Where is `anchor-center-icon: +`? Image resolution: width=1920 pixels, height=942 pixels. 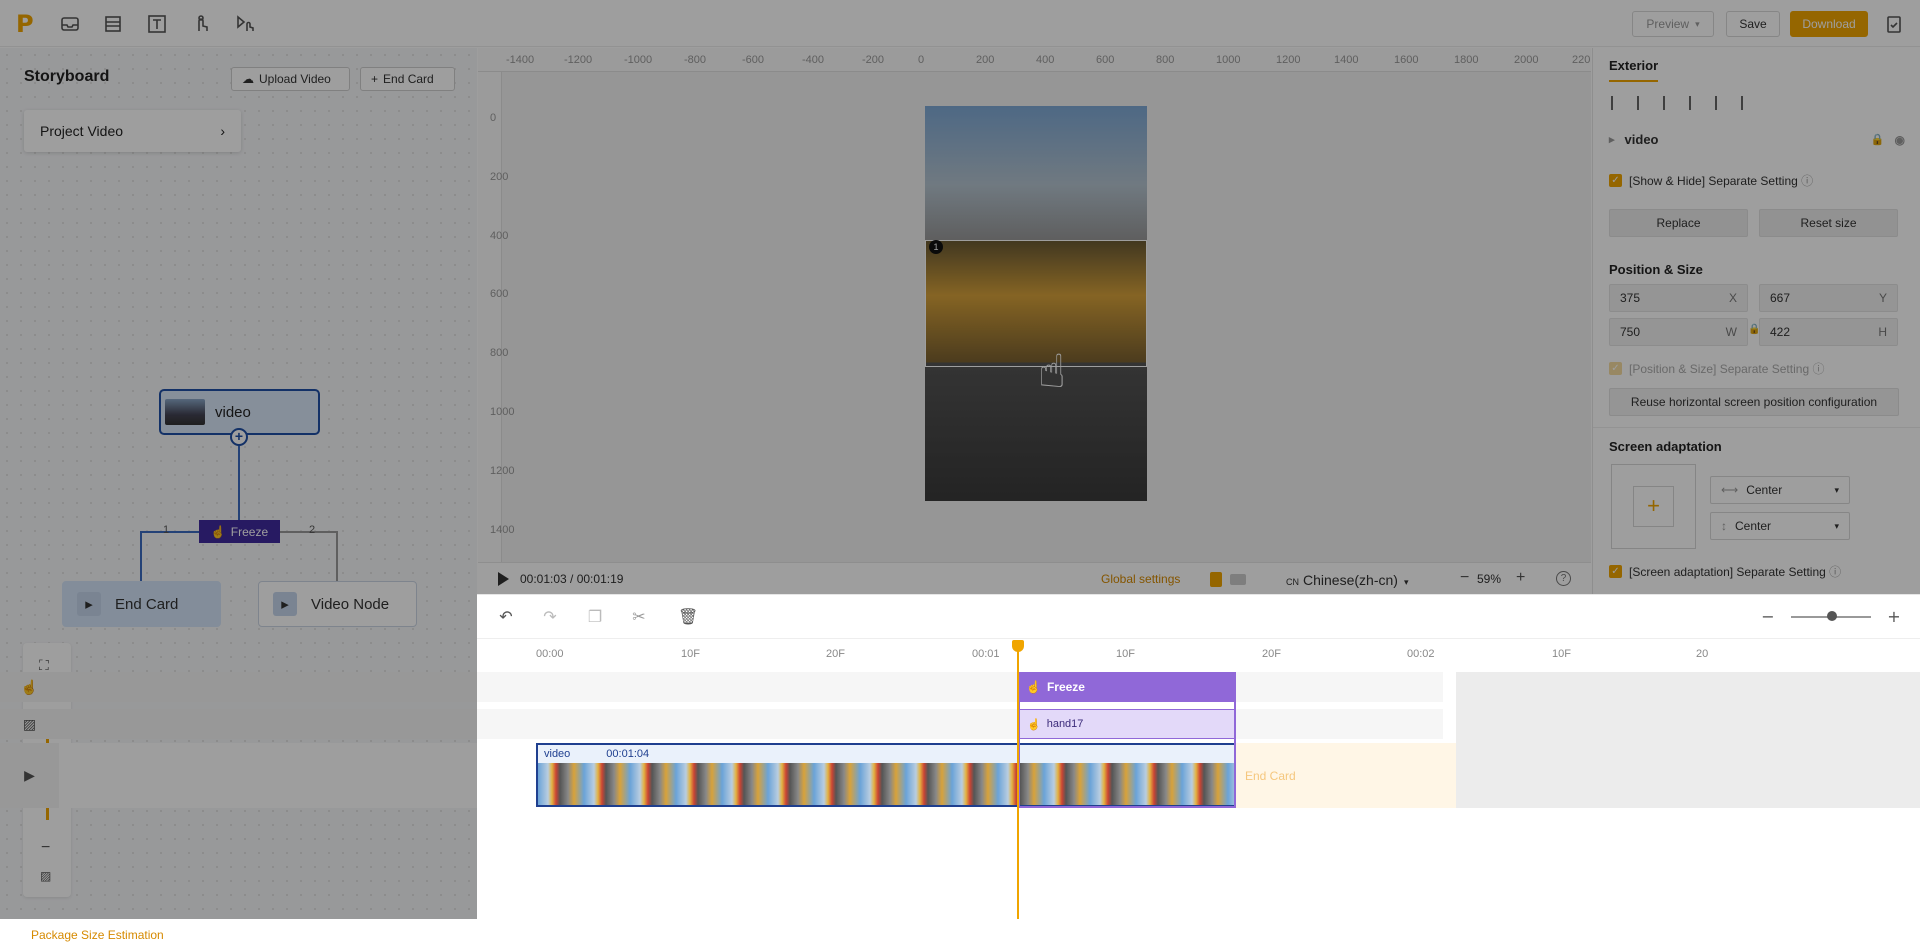 anchor-center-icon: + is located at coordinates (1653, 506).